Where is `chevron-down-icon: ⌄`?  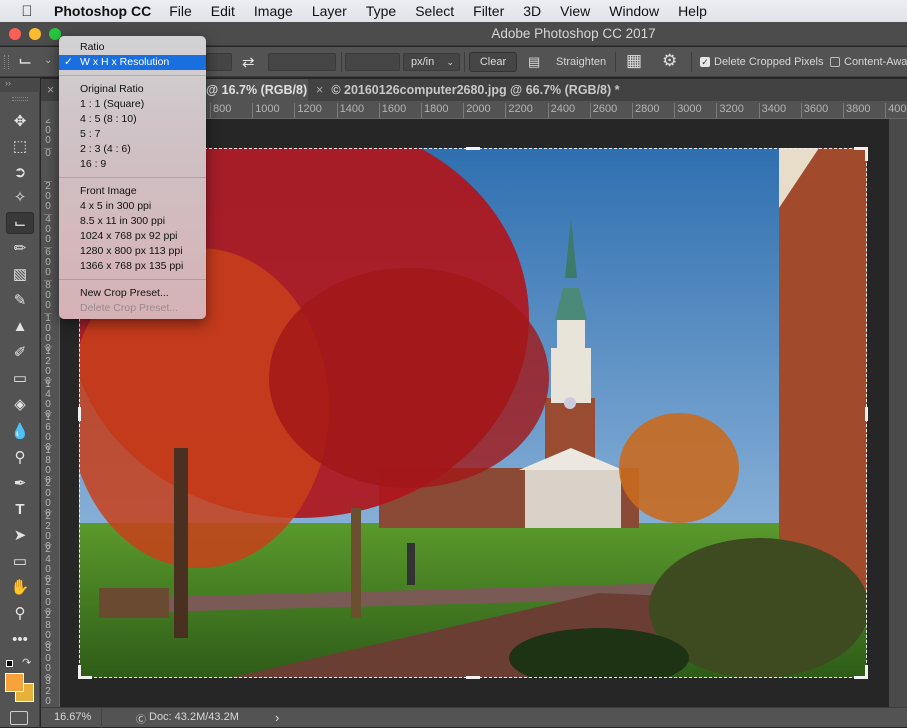 chevron-down-icon: ⌄ is located at coordinates (48, 60).